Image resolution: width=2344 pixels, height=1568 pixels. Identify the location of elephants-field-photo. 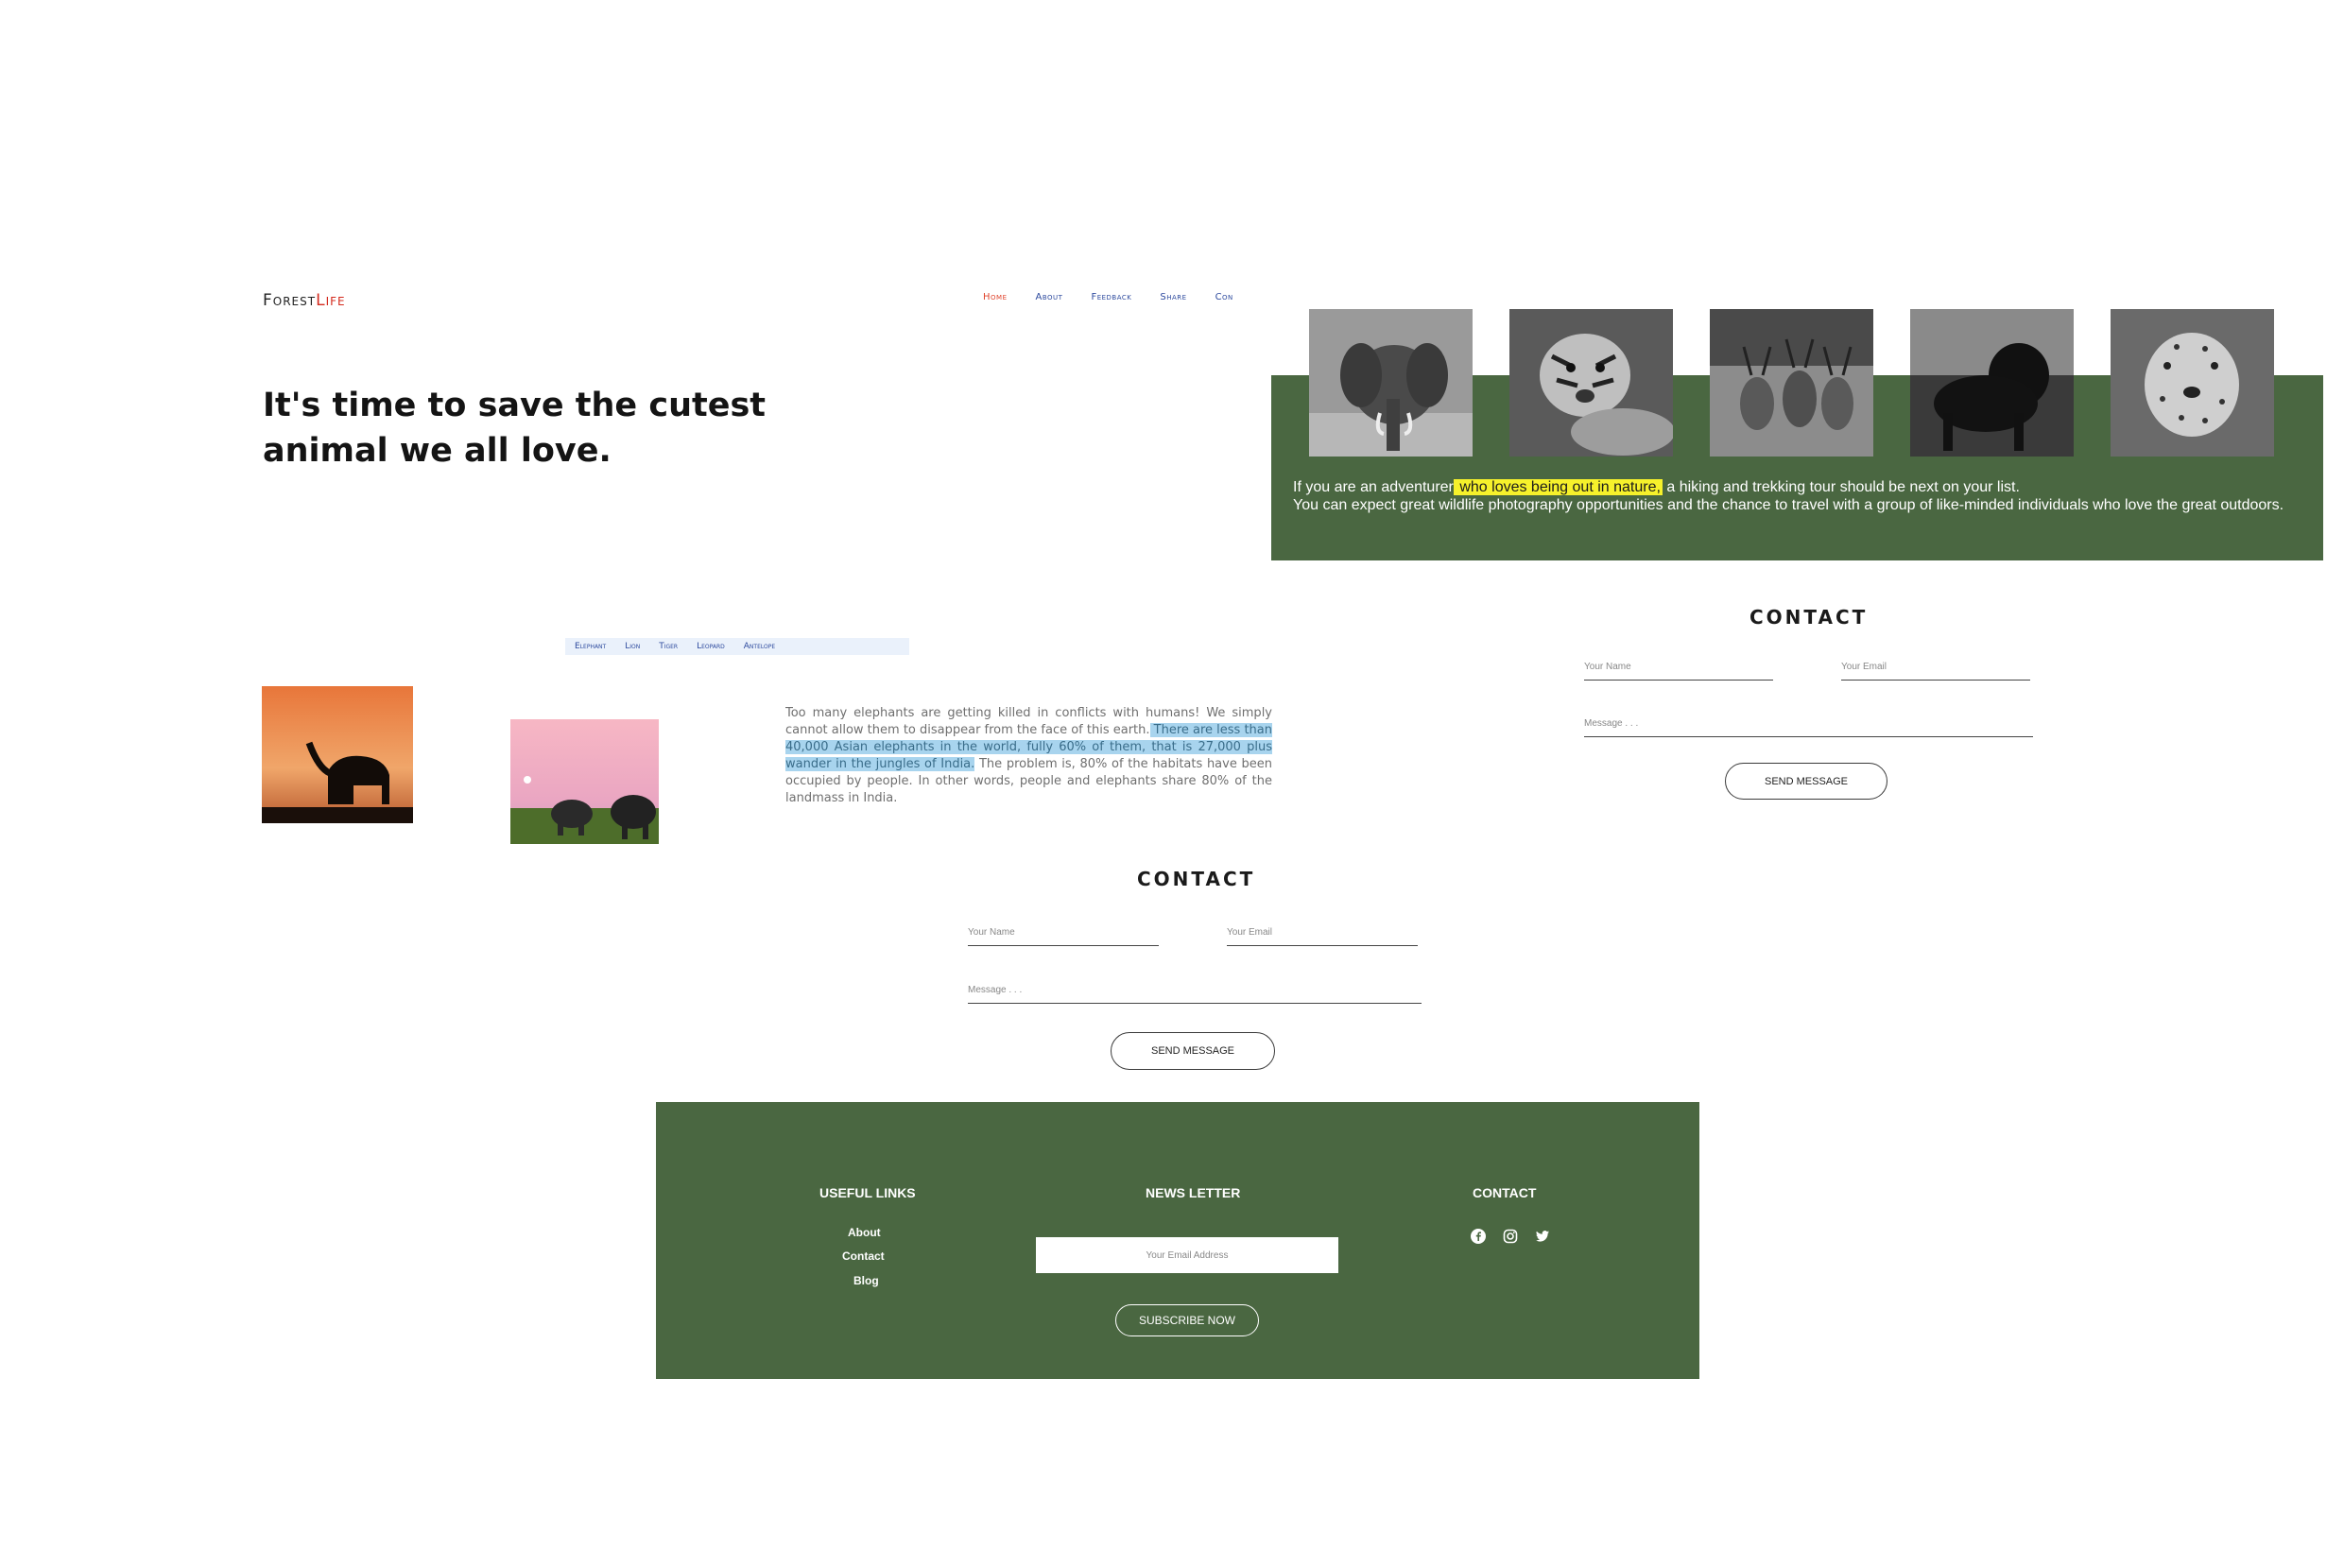
(584, 781).